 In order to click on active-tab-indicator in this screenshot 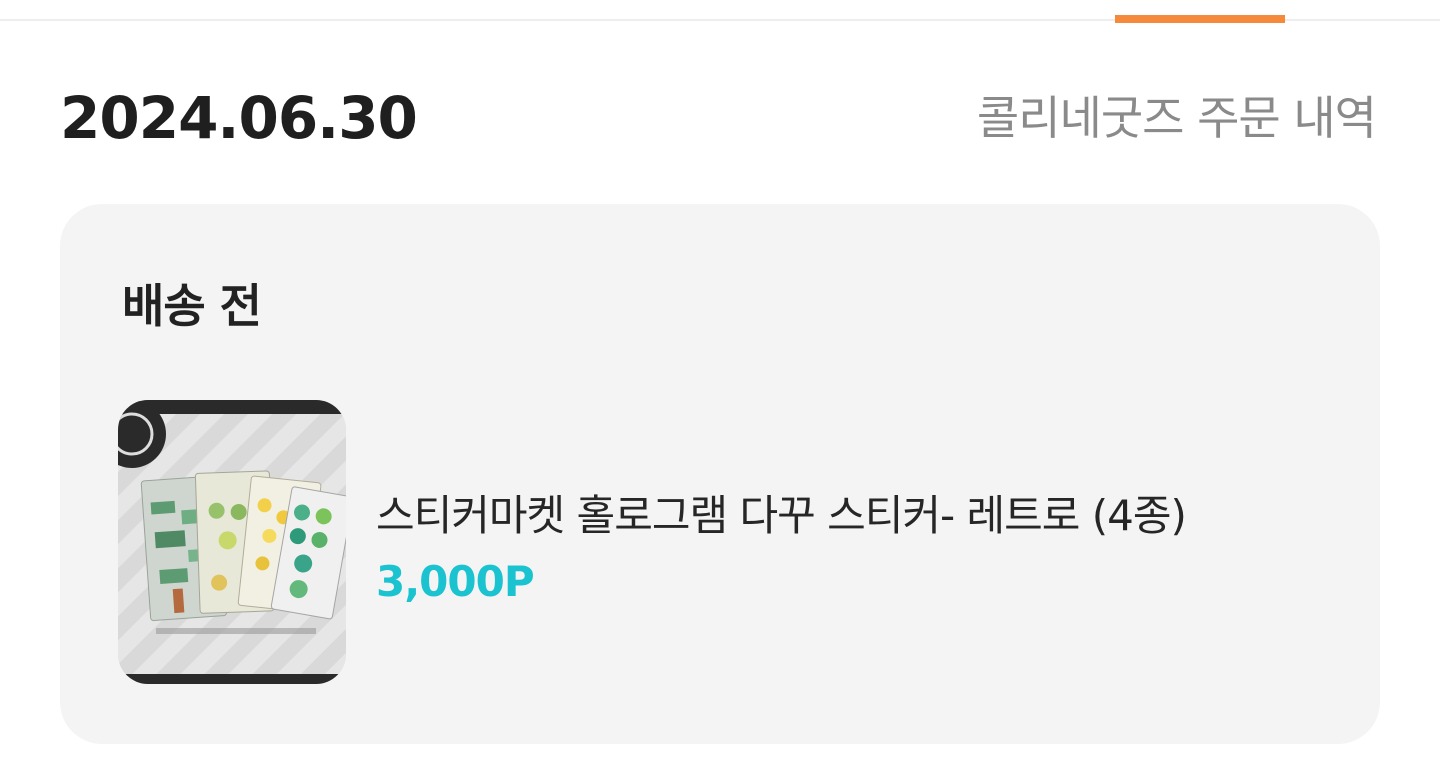, I will do `click(1200, 19)`.